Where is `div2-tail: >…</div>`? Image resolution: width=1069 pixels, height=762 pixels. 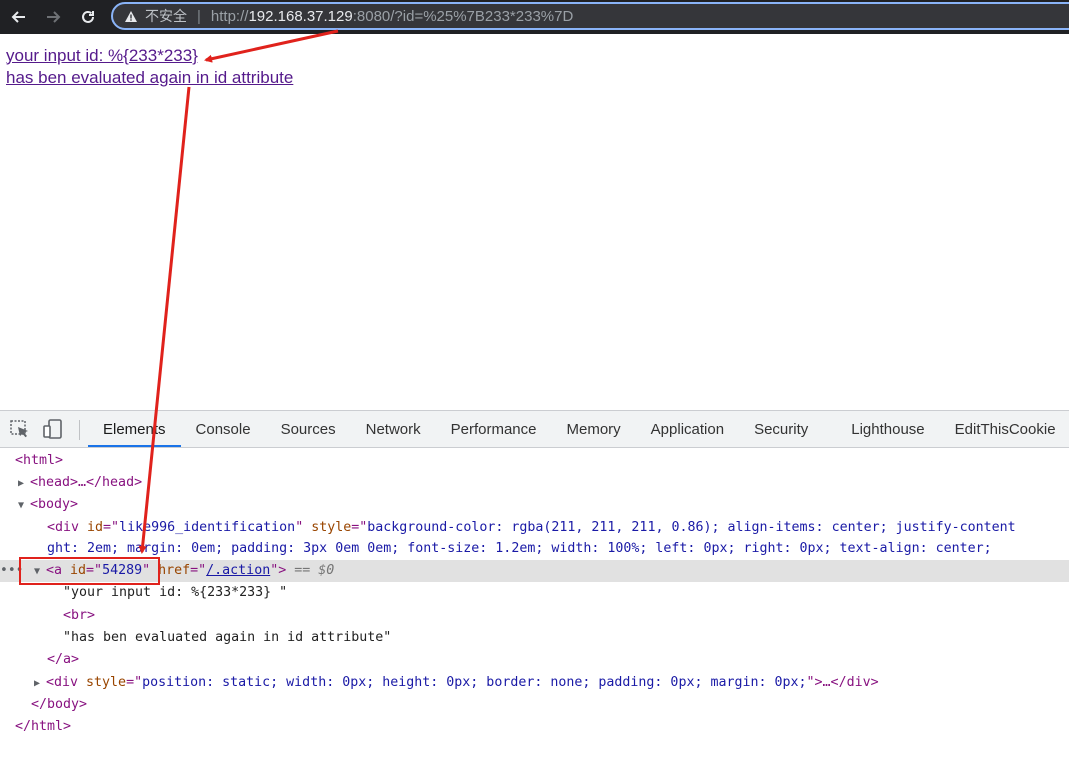
div2-tail: >…</div> is located at coordinates (846, 682).